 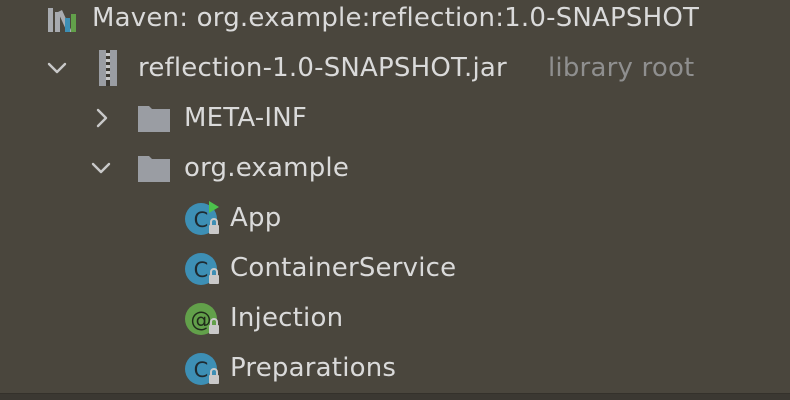 What do you see at coordinates (108, 68) in the screenshot?
I see `jar-archive-icon` at bounding box center [108, 68].